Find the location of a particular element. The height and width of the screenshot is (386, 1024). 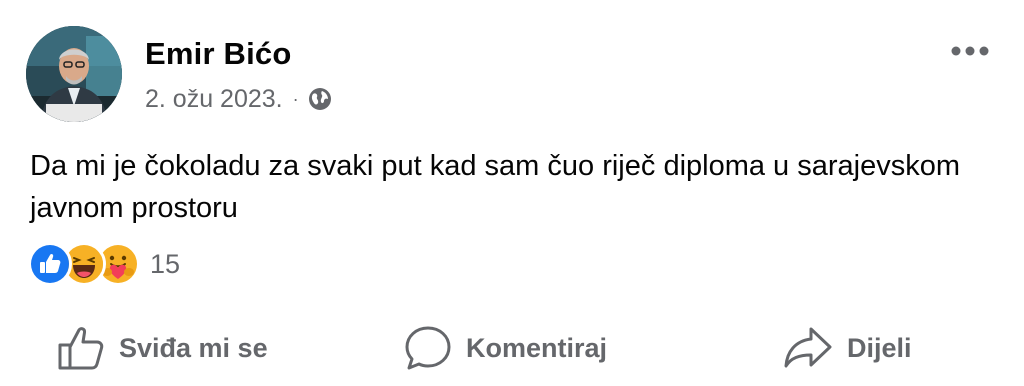

post-date: 2. ožu 2023. is located at coordinates (214, 99).